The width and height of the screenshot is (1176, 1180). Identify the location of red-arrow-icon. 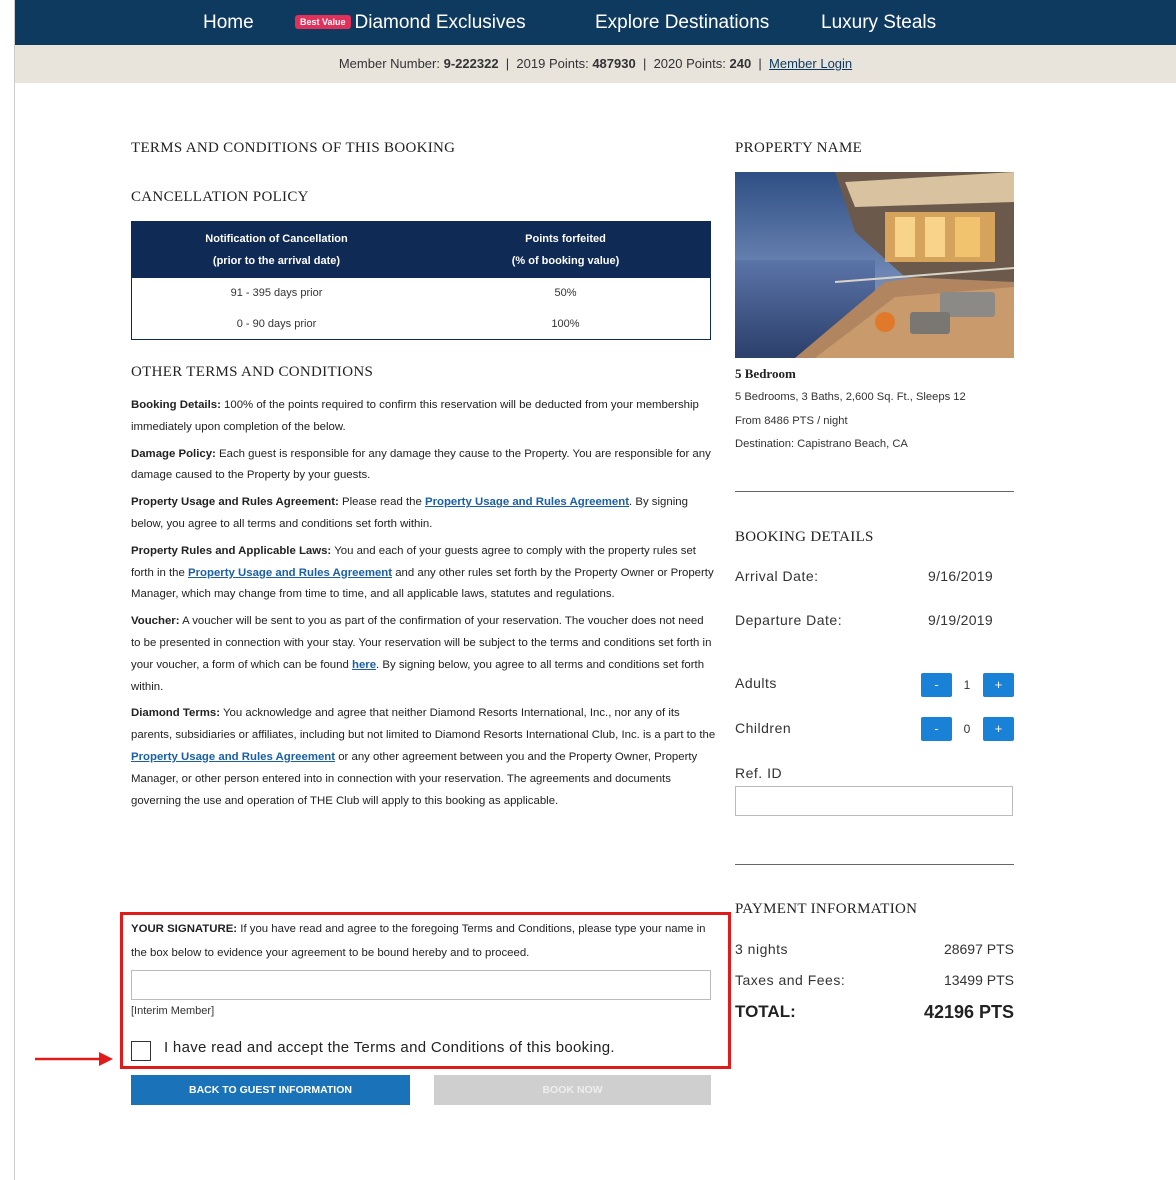
(74, 1059).